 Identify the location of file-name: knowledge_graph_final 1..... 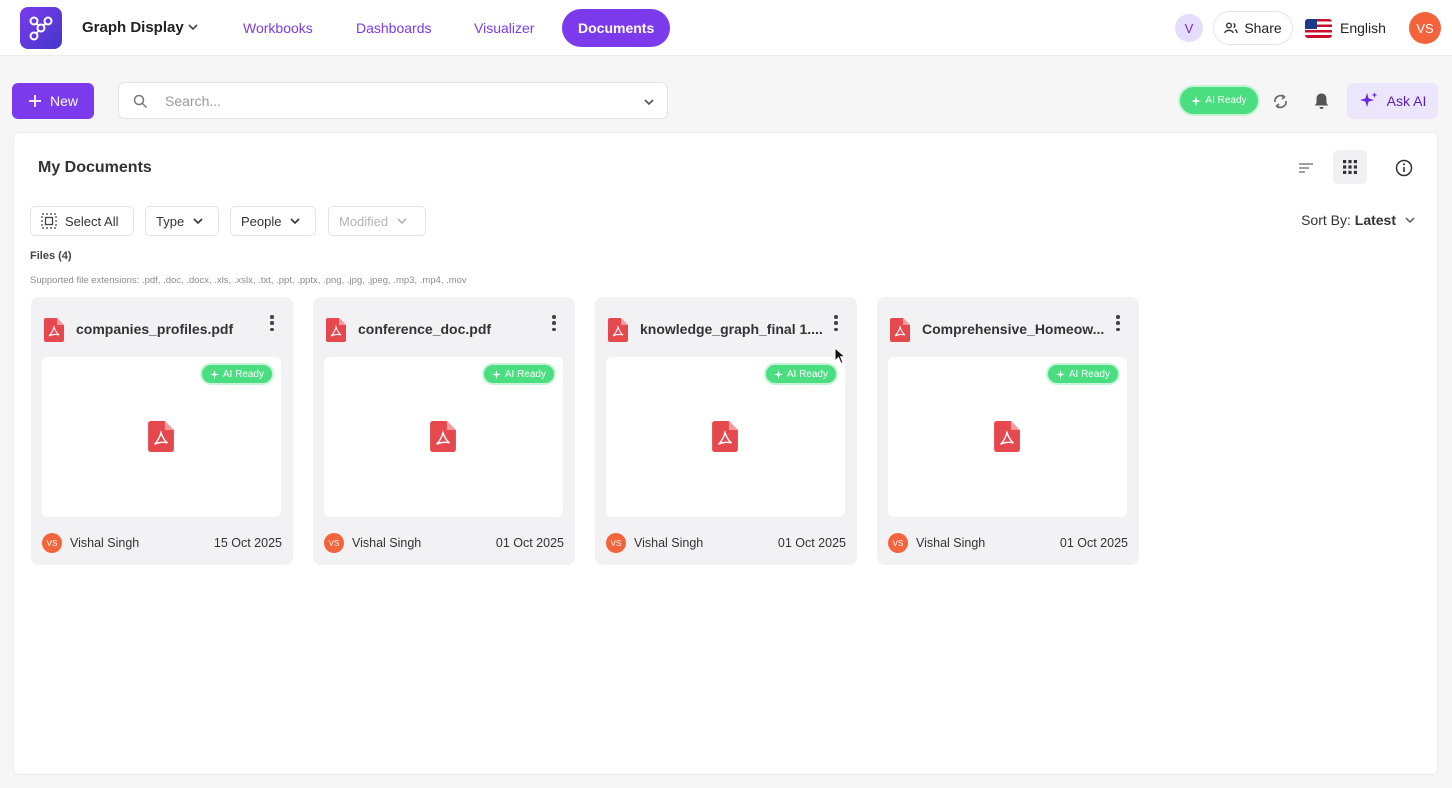
(740, 329).